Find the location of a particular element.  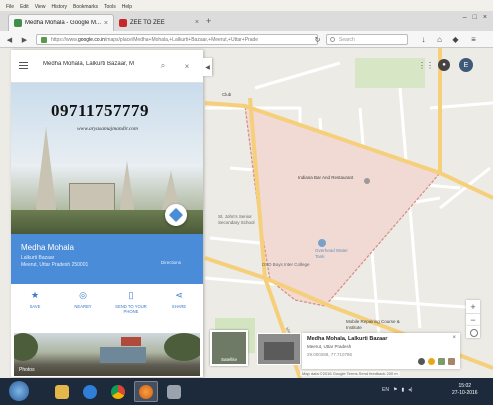

nearby-button: ◎ NEARBY is located at coordinates (83, 307).